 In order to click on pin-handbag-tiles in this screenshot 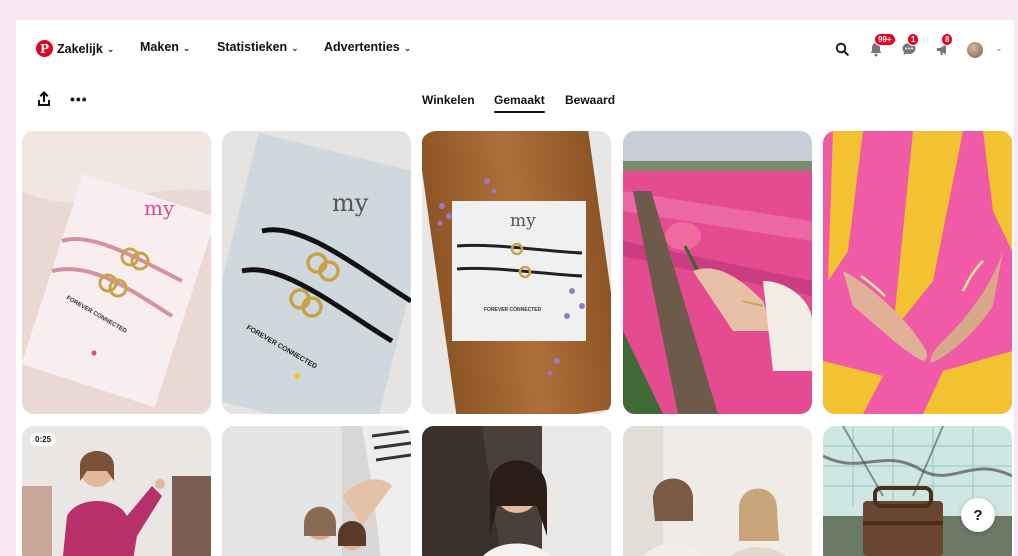, I will do `click(917, 491)`.